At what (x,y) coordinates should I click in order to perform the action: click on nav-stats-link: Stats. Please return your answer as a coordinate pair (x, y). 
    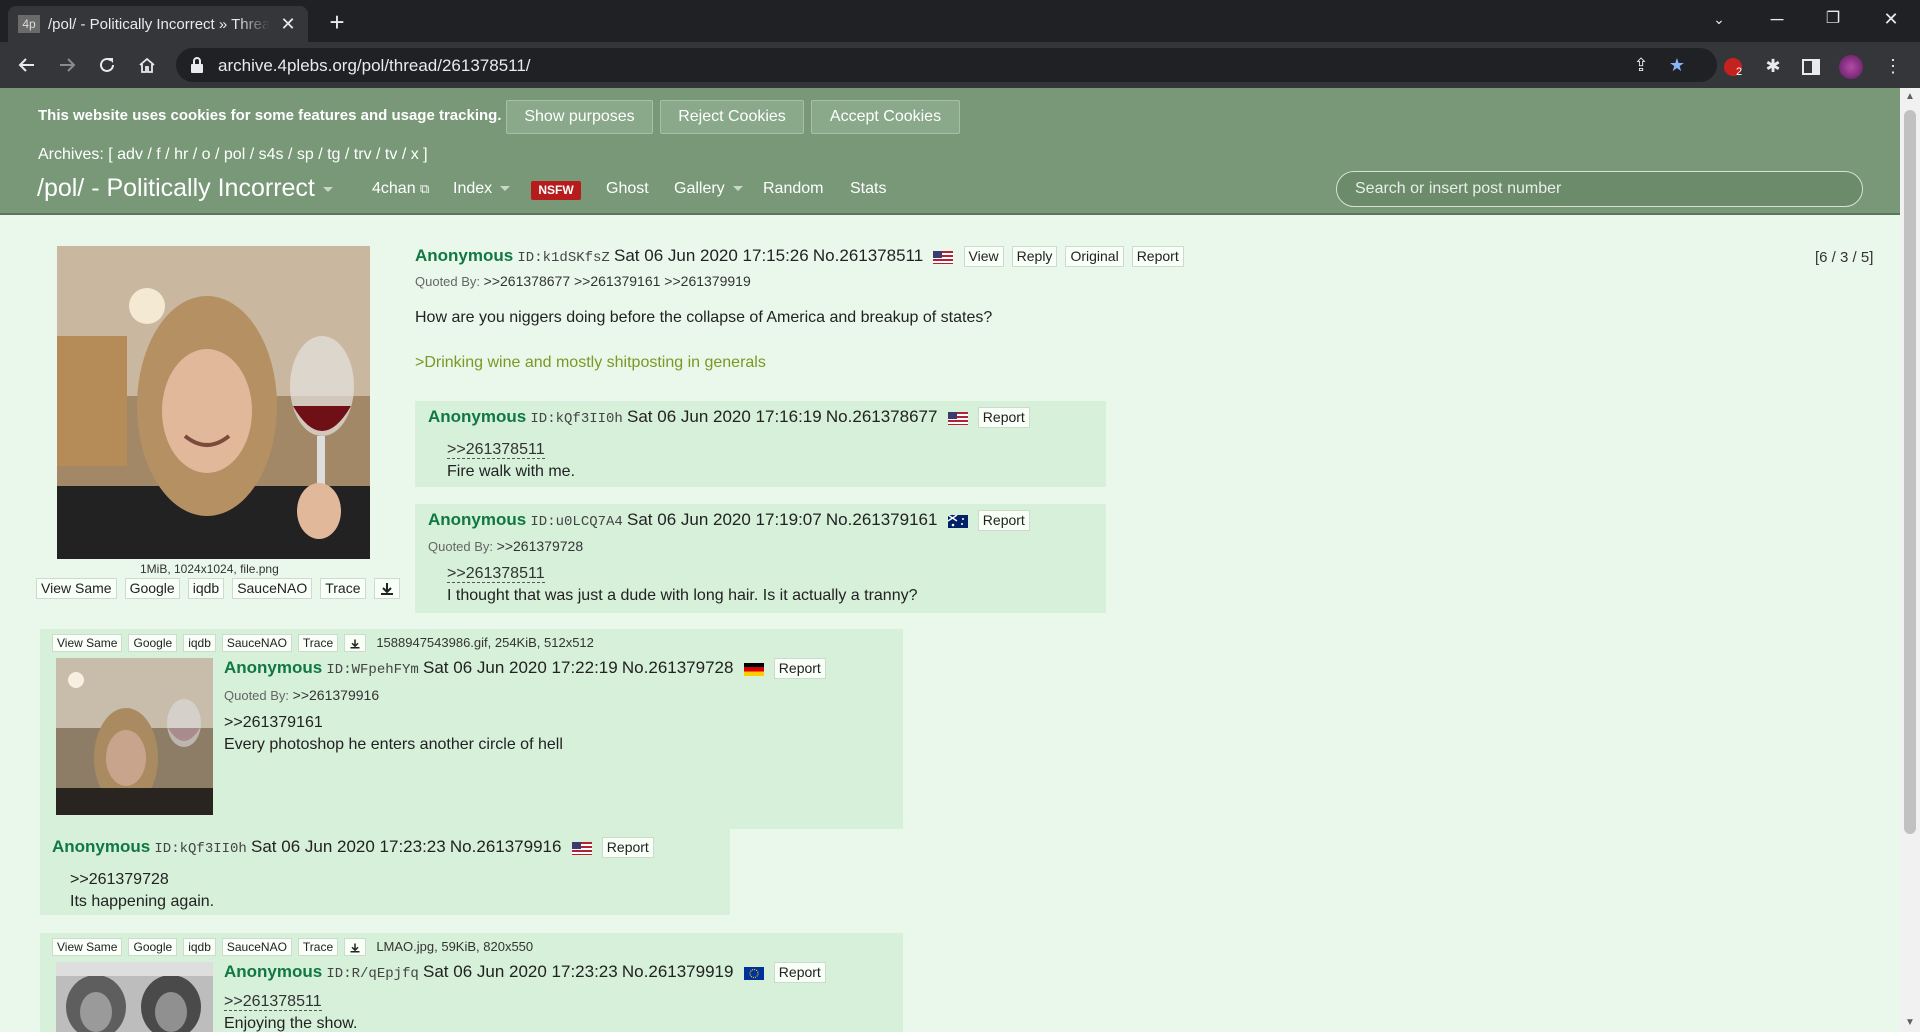
    Looking at the image, I should click on (868, 189).